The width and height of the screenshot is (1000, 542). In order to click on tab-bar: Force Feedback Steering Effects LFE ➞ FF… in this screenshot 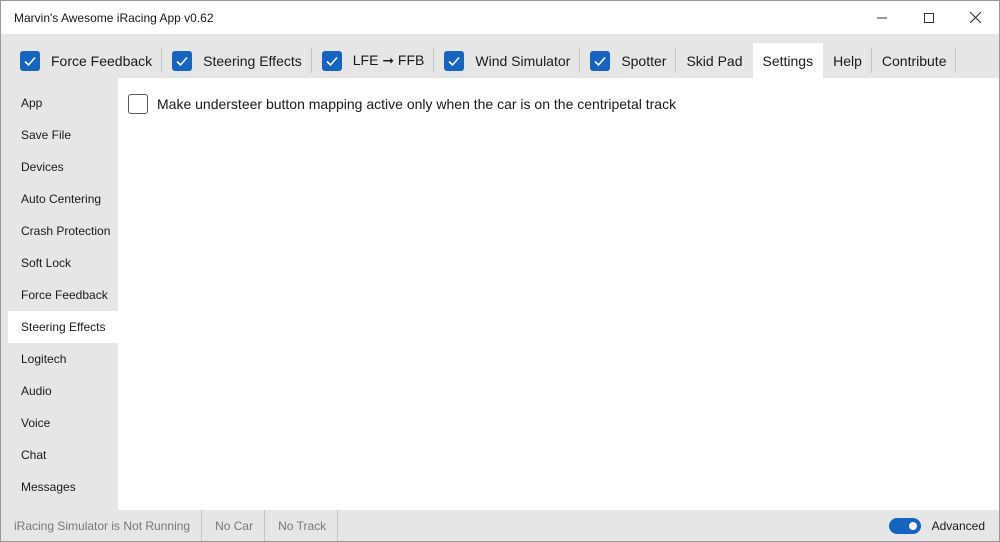, I will do `click(500, 56)`.